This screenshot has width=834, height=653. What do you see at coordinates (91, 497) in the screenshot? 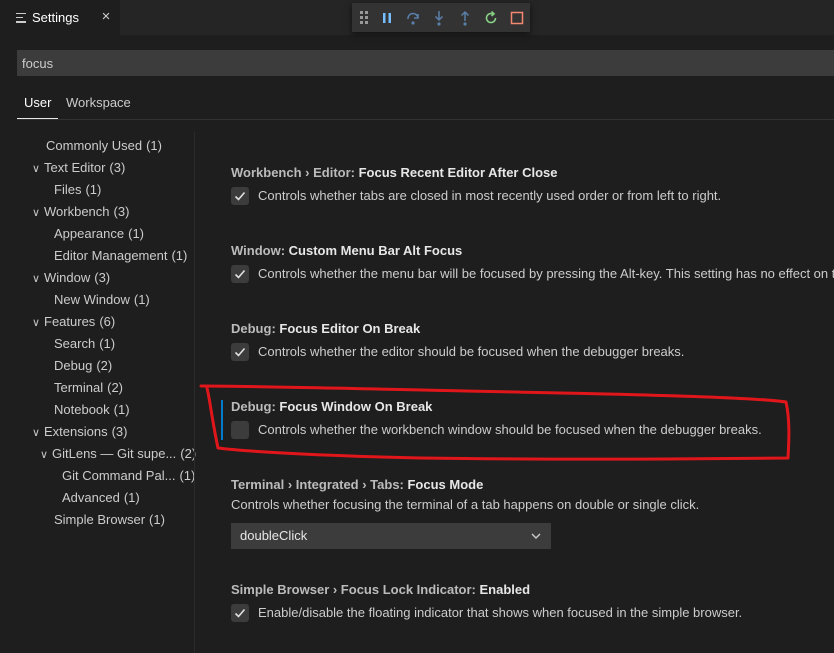
I see `toc-label: Advanced` at bounding box center [91, 497].